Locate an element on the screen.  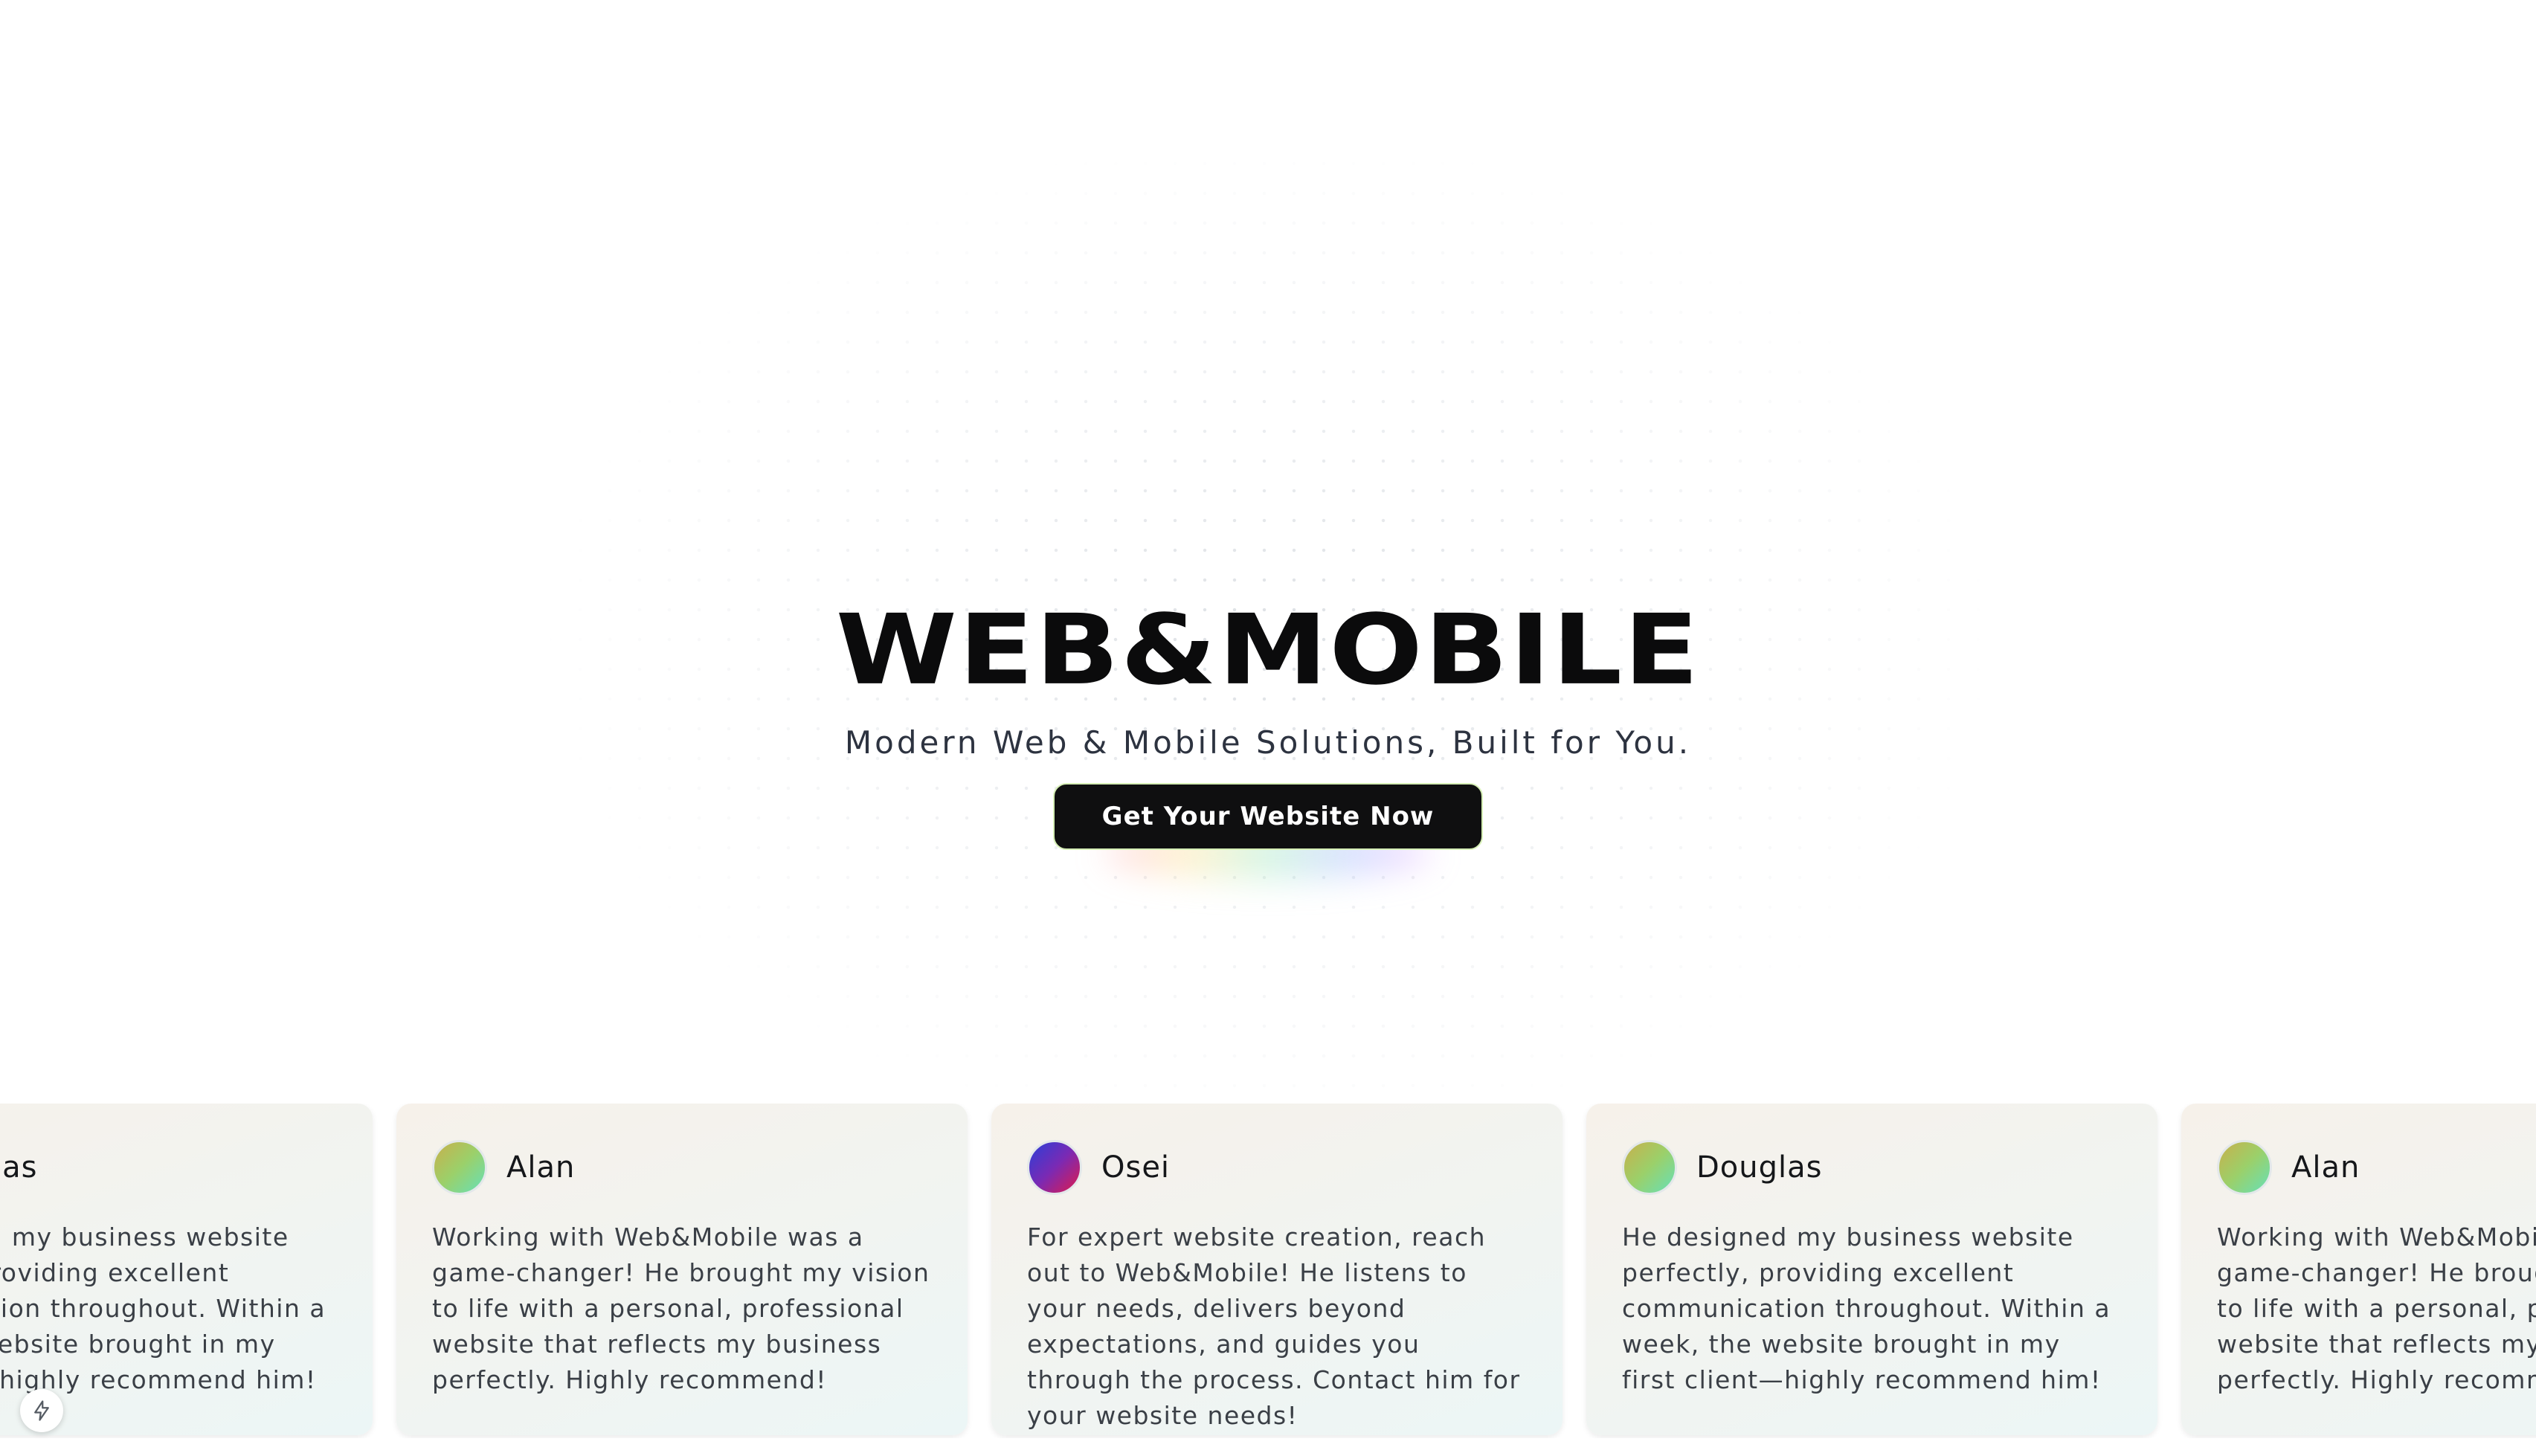
cta-wrapper: Get Your Website Now is located at coordinates (1268, 831).